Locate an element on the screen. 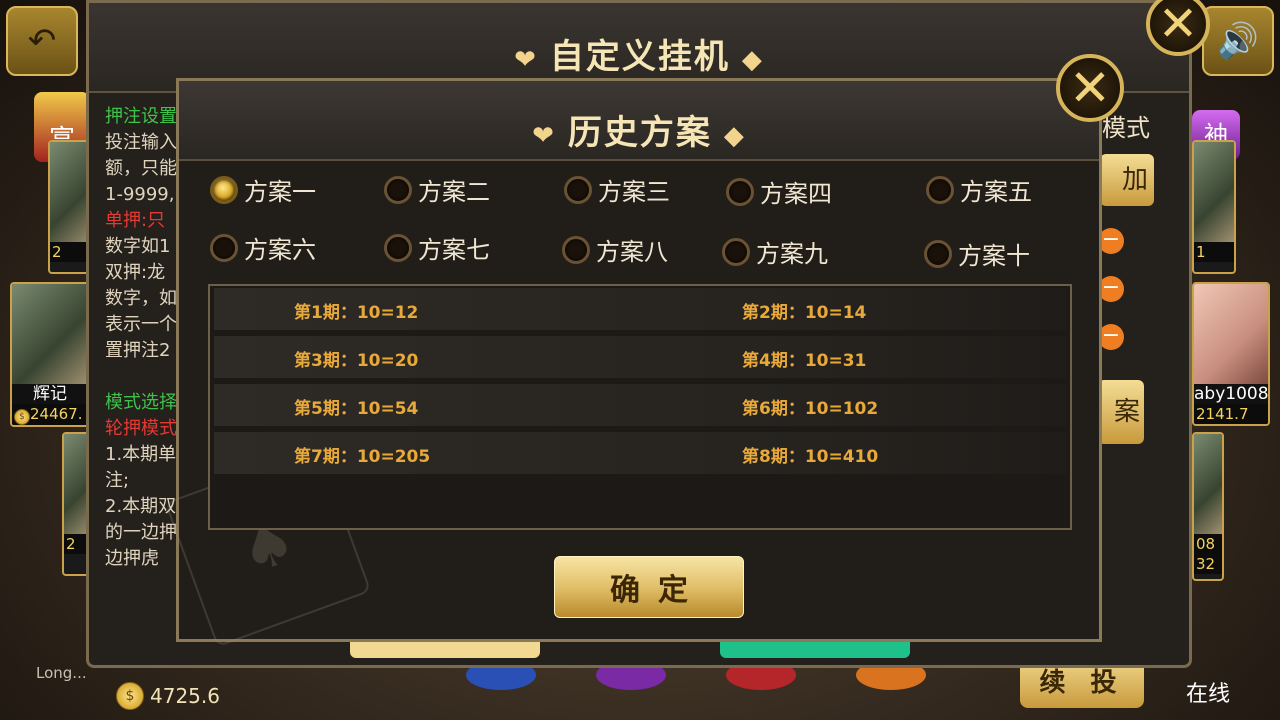 The height and width of the screenshot is (720, 1280). plan-label: 方案二 is located at coordinates (454, 192).